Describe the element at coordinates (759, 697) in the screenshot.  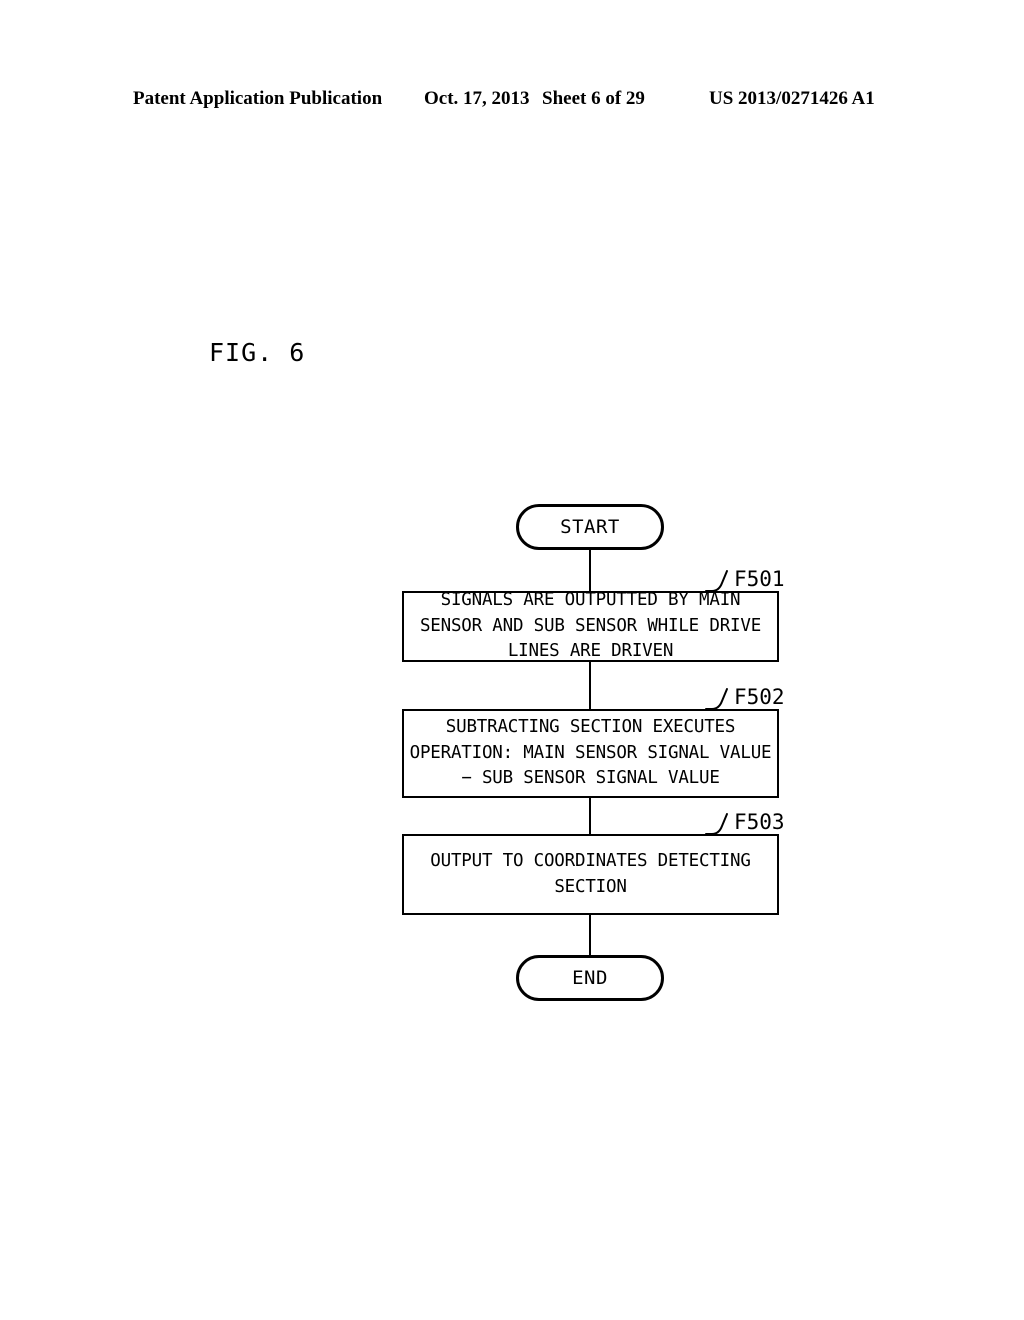
I see `reference-callout-f502-label: F502` at that location.